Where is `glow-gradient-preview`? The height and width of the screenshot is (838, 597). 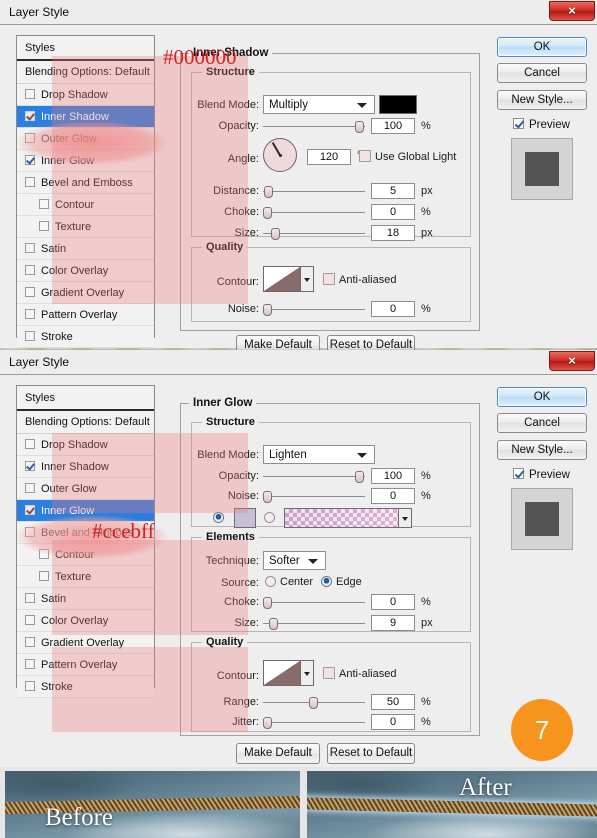 glow-gradient-preview is located at coordinates (341, 518).